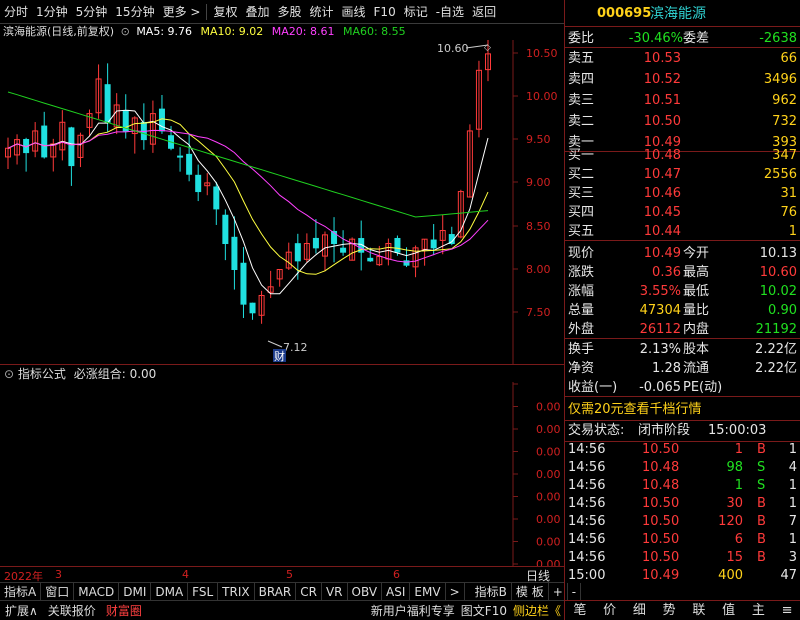 The height and width of the screenshot is (620, 800). What do you see at coordinates (639, 610) in the screenshot?
I see `tab-detail: 细` at bounding box center [639, 610].